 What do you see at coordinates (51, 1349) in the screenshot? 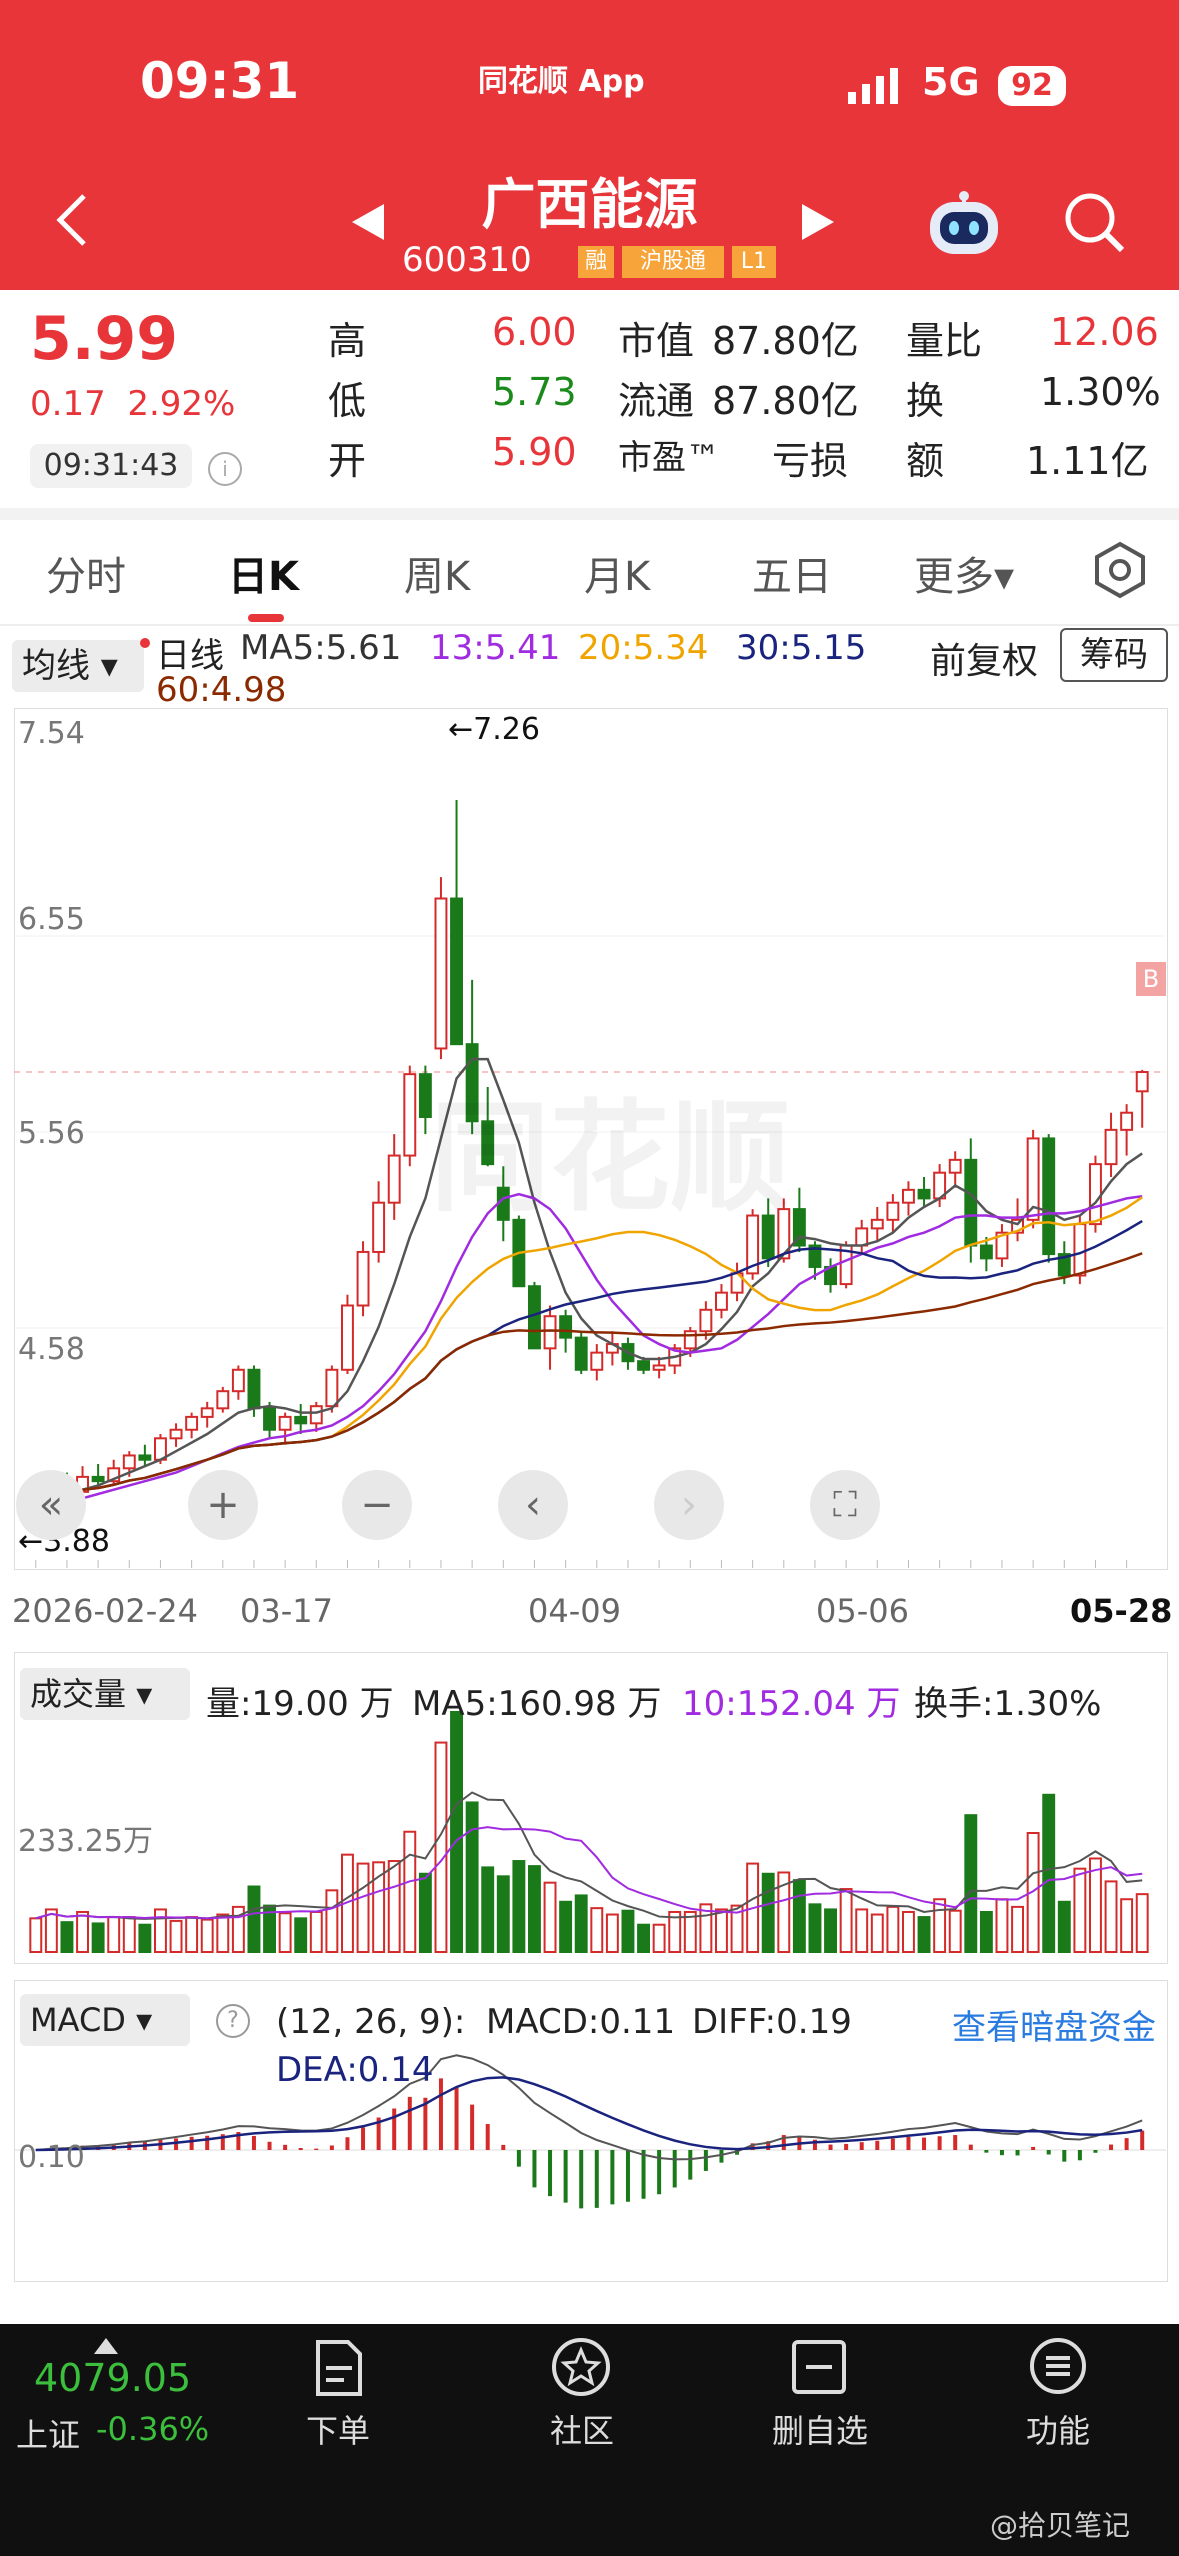
I see `y-tick: 4.58` at bounding box center [51, 1349].